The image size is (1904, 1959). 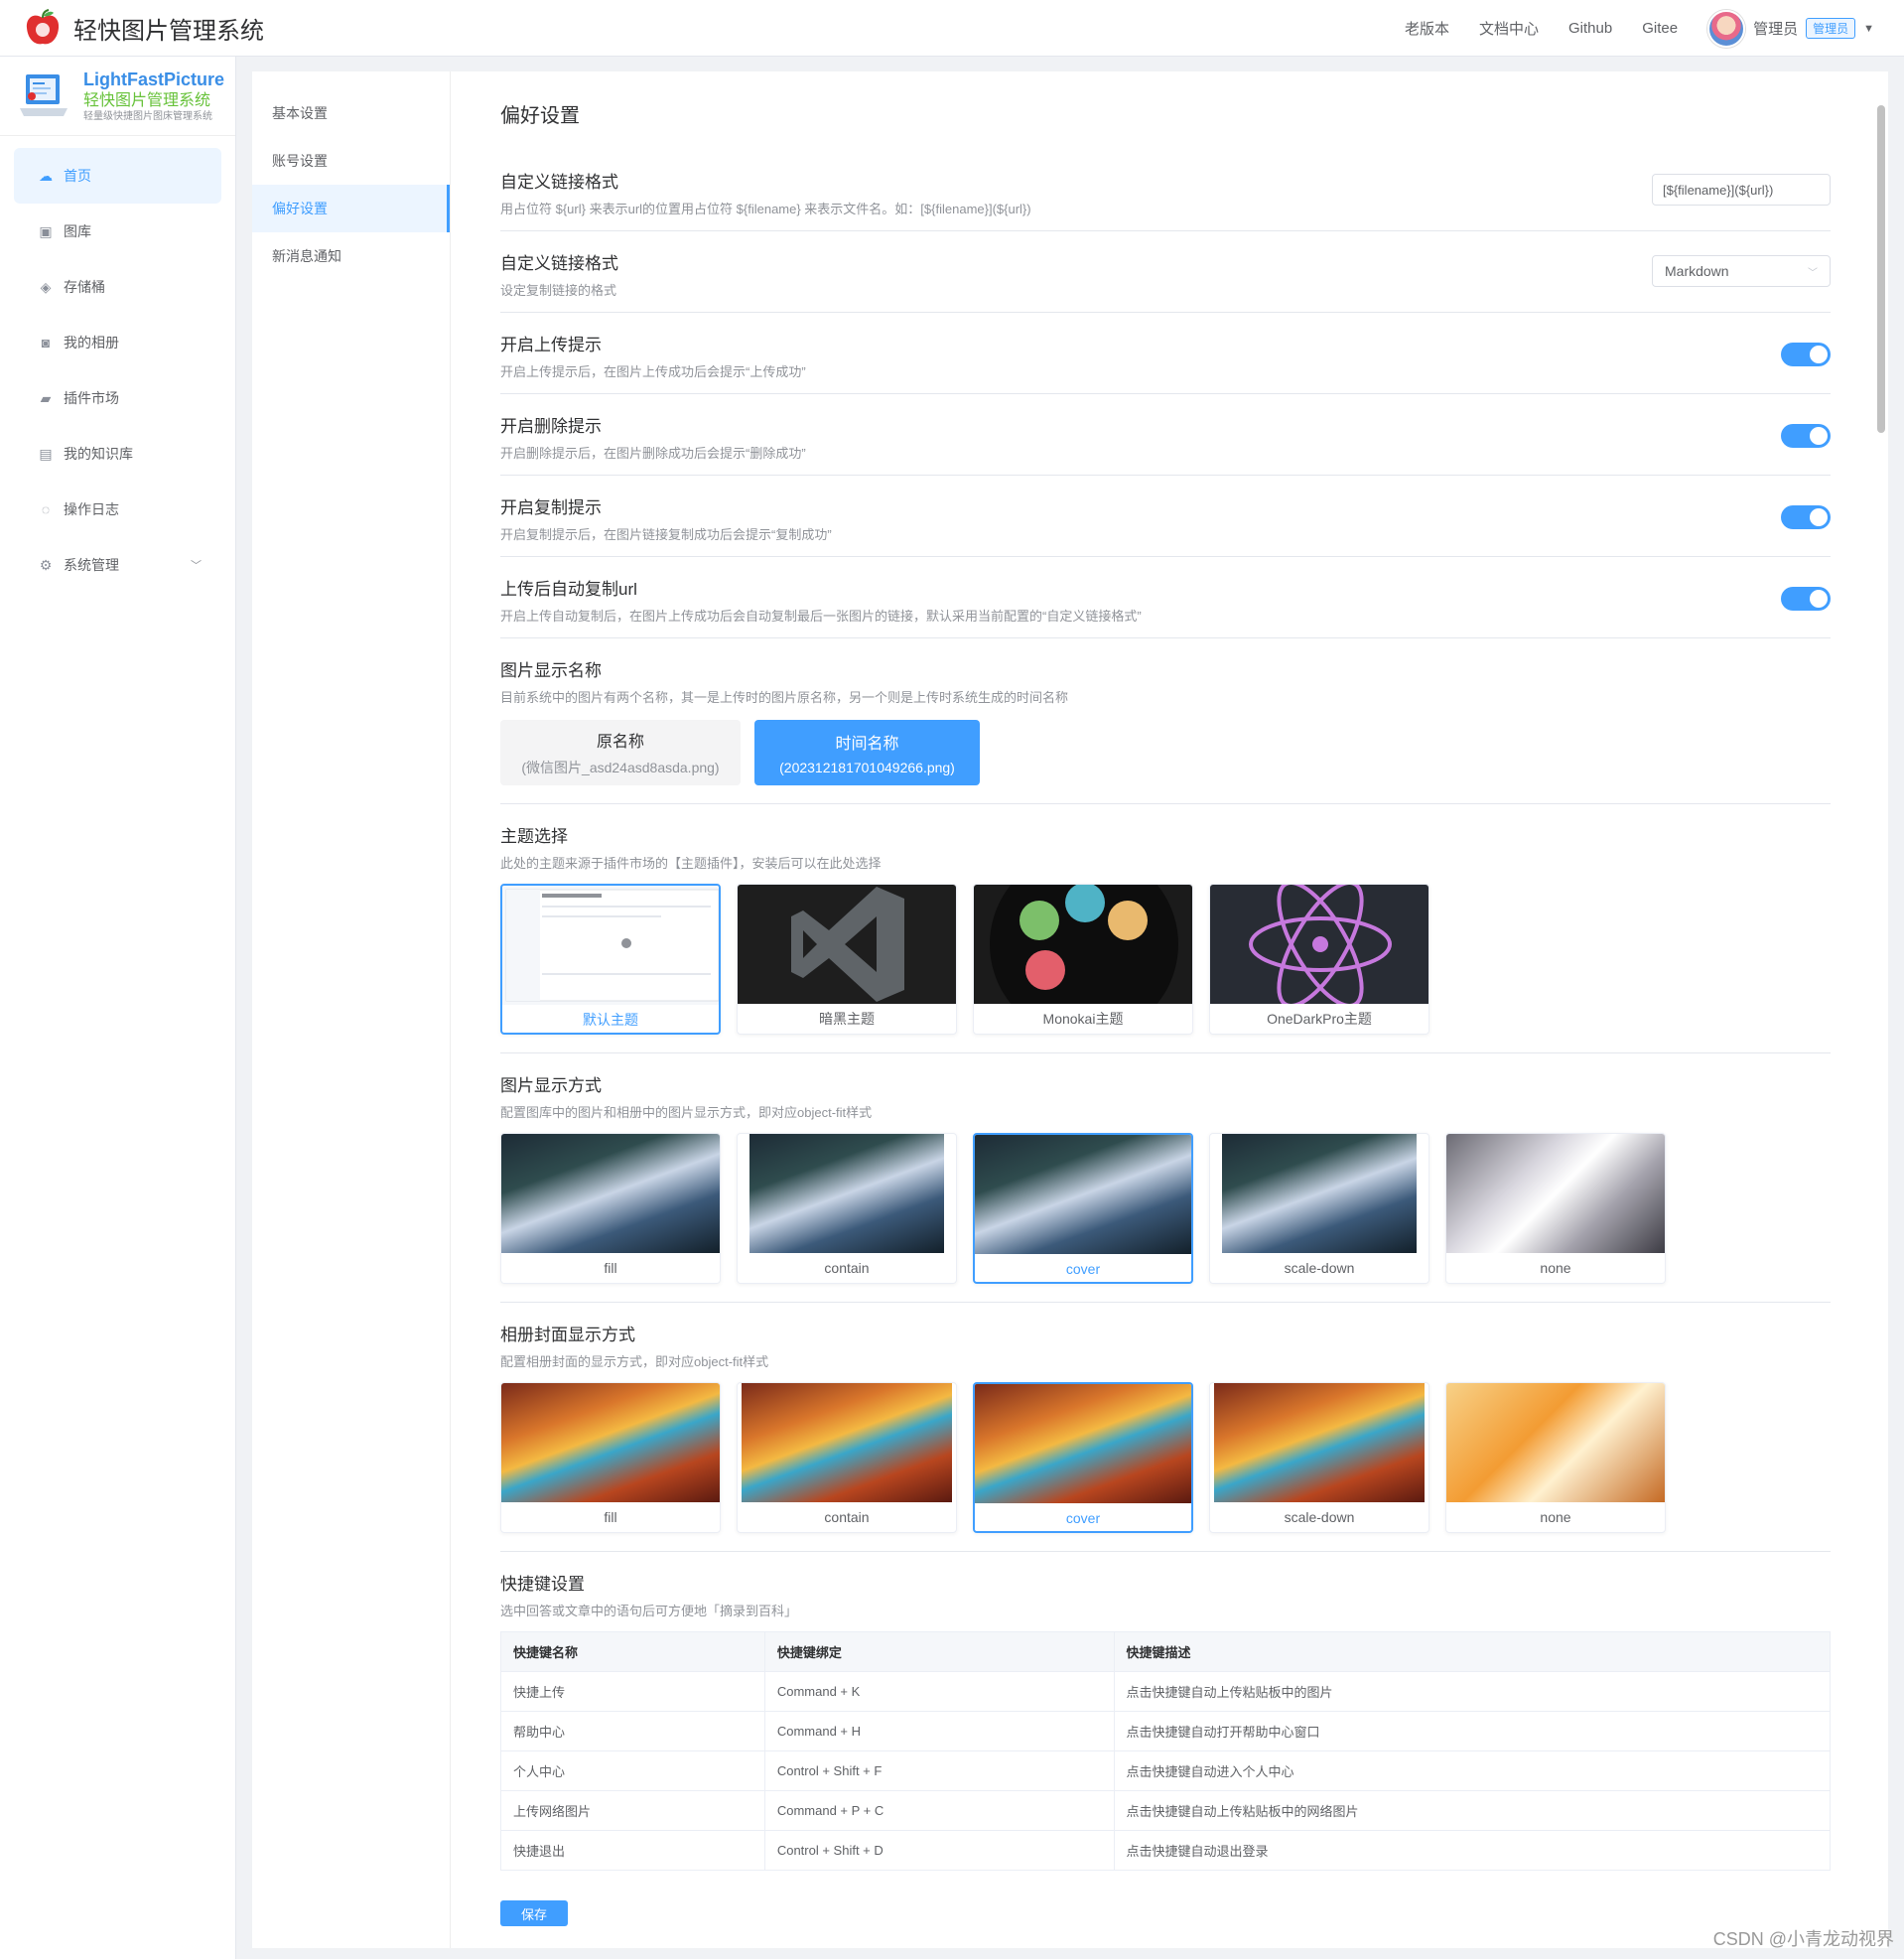 What do you see at coordinates (632, 1731) in the screenshot?
I see `table-cell: 帮助中心` at bounding box center [632, 1731].